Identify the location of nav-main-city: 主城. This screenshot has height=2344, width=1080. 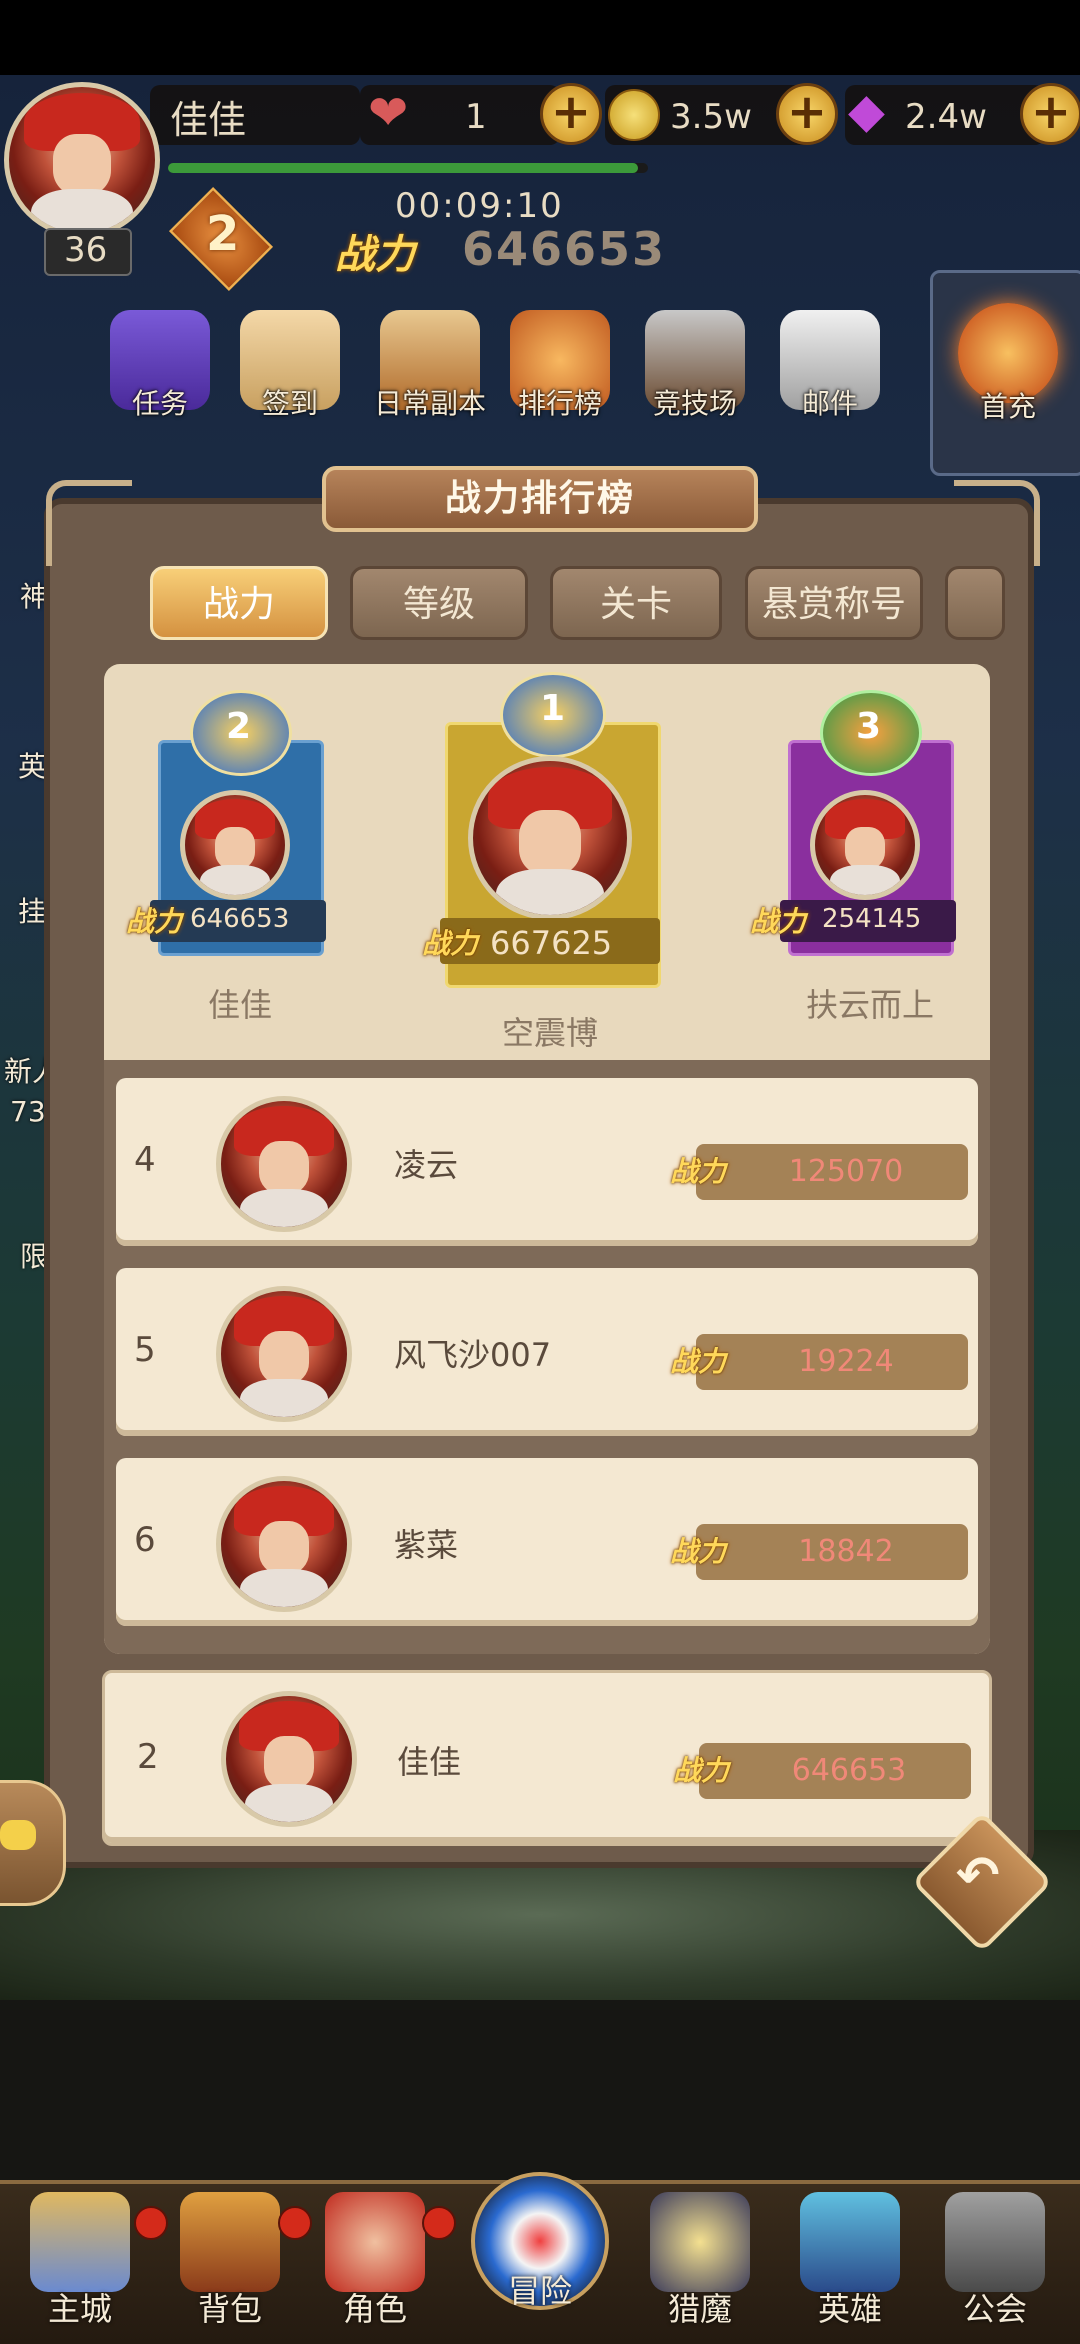
(80, 2261).